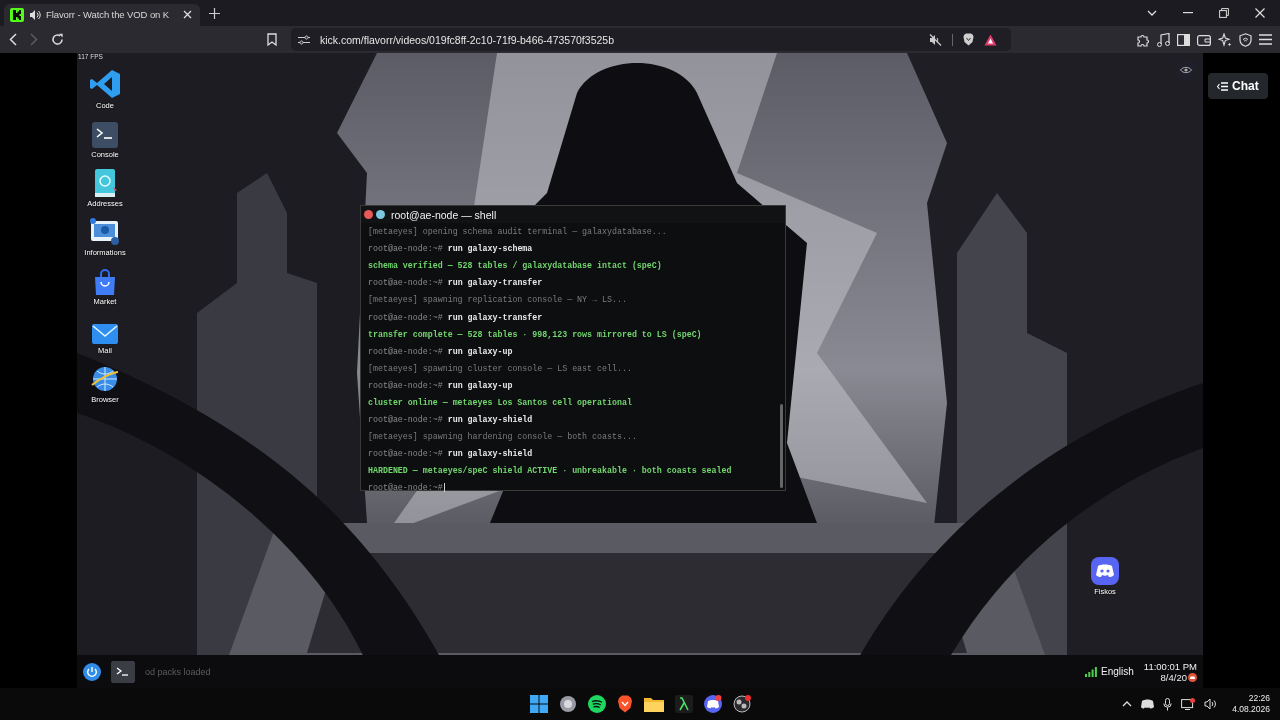 The width and height of the screenshot is (1280, 720). What do you see at coordinates (1168, 704) in the screenshot?
I see `microphone-icon` at bounding box center [1168, 704].